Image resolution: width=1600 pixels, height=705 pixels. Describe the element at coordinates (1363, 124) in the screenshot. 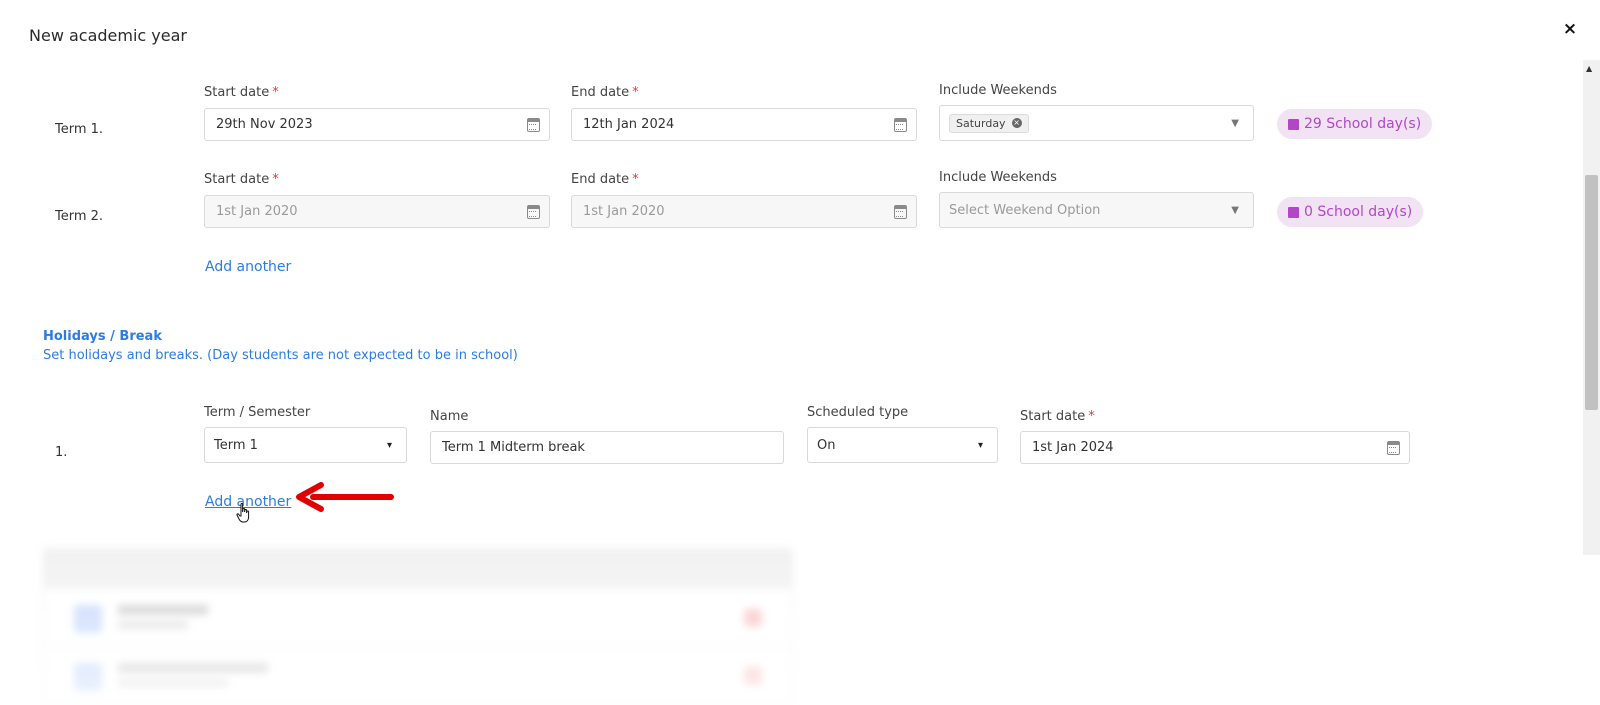

I see `term-1-school-days-text: 29 School day(s)` at that location.